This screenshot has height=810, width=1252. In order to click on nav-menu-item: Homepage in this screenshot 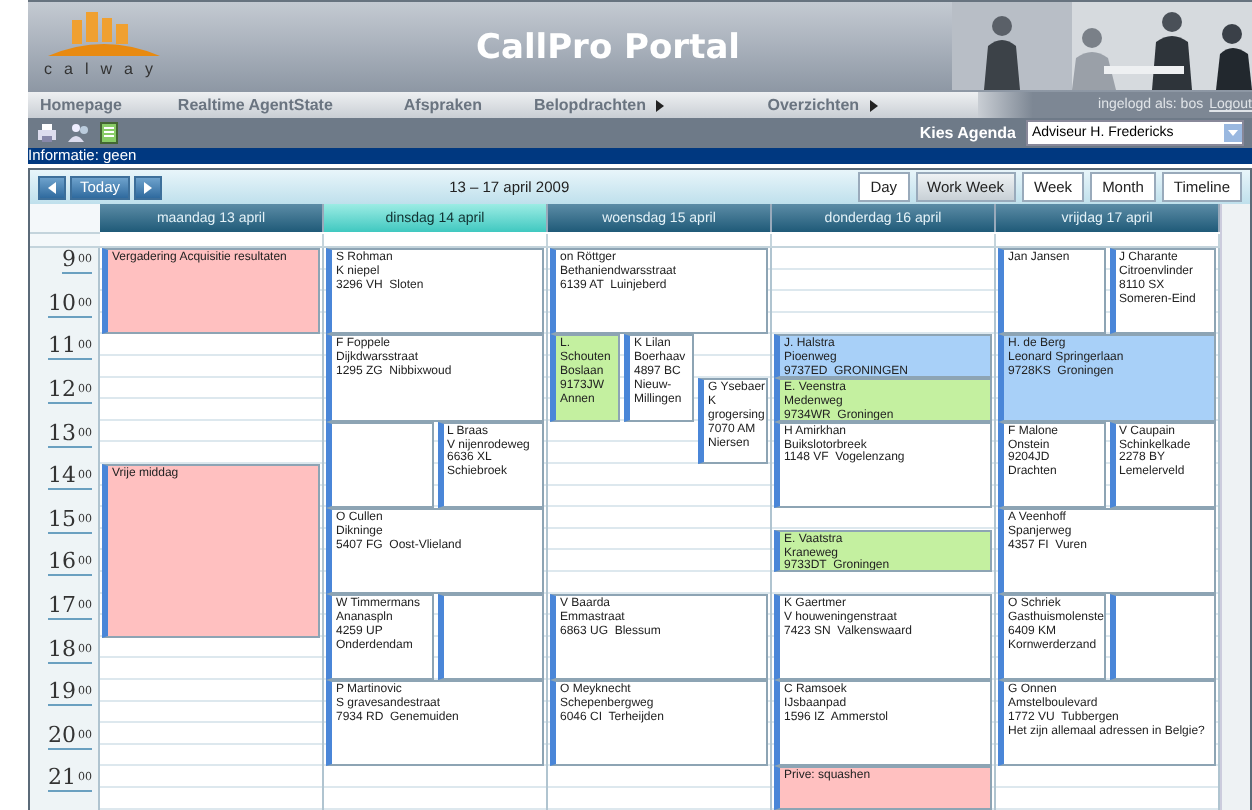, I will do `click(109, 105)`.